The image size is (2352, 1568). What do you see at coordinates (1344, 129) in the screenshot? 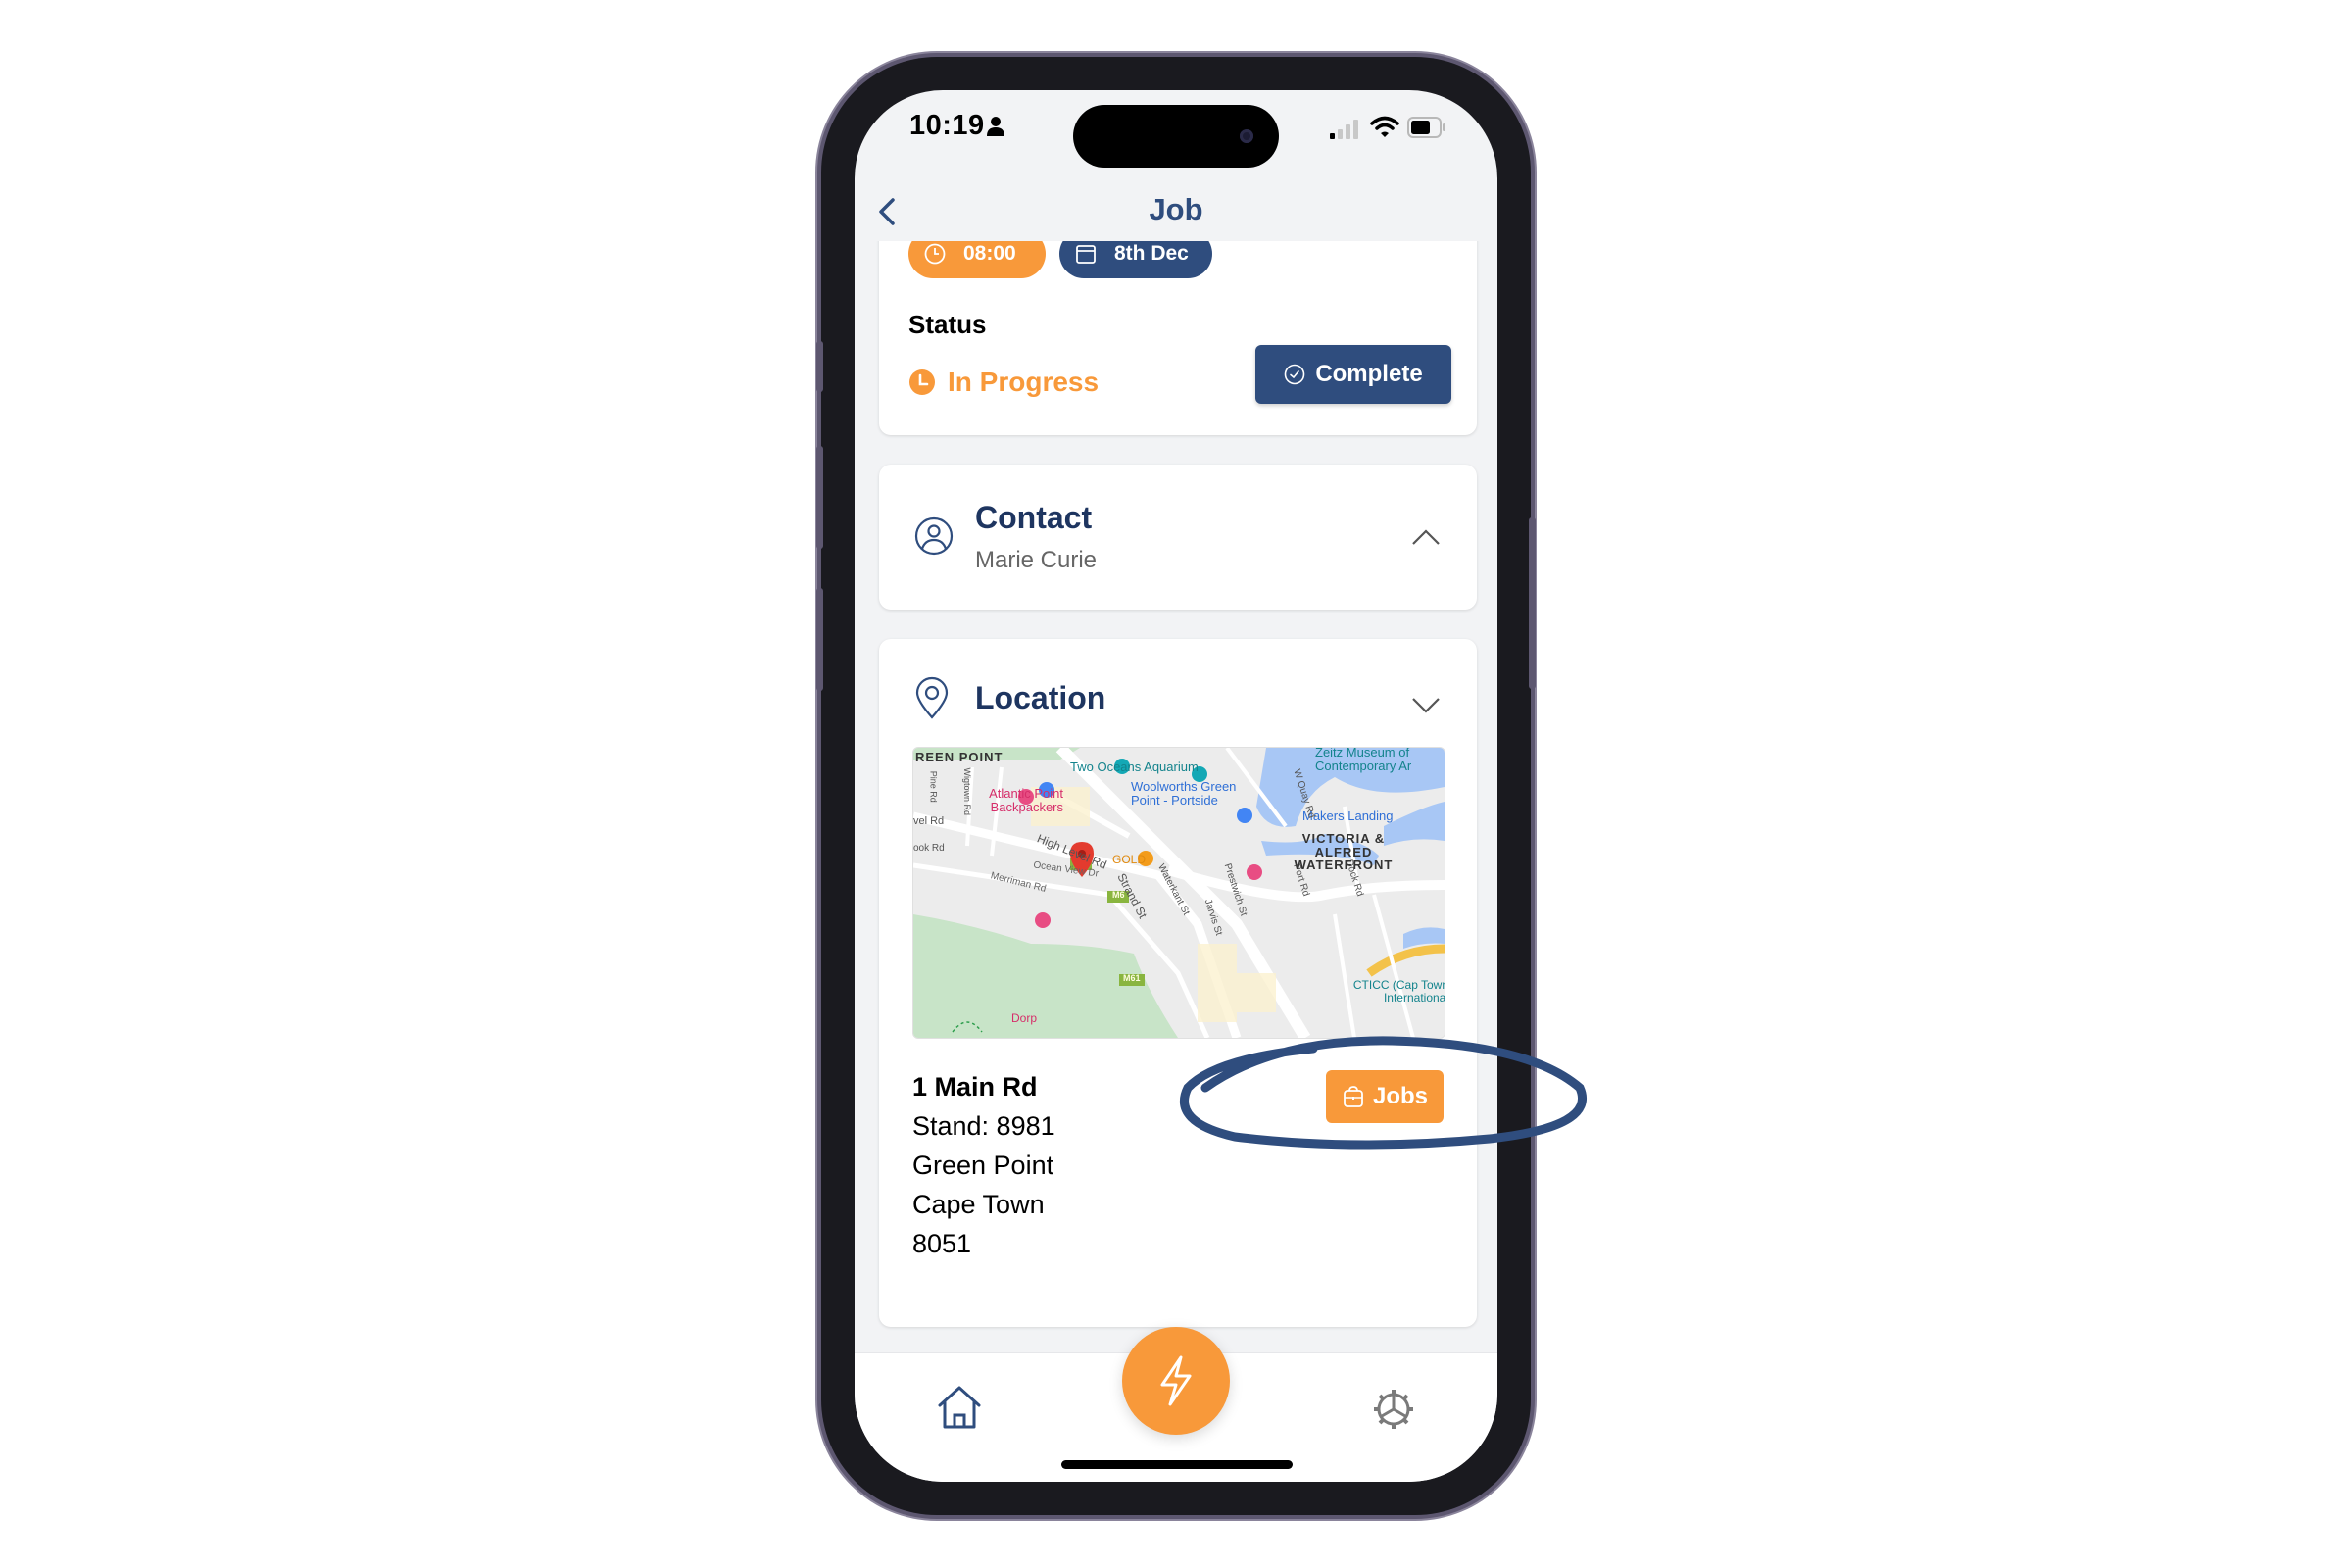
I see `cellular-signal-icon` at bounding box center [1344, 129].